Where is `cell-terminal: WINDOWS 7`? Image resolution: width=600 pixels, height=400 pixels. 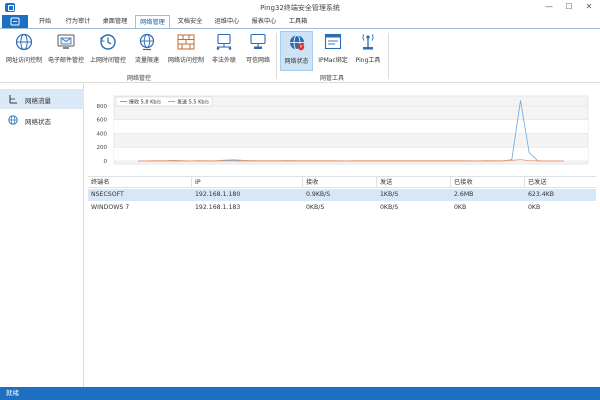
cell-terminal: WINDOWS 7 is located at coordinates (110, 207).